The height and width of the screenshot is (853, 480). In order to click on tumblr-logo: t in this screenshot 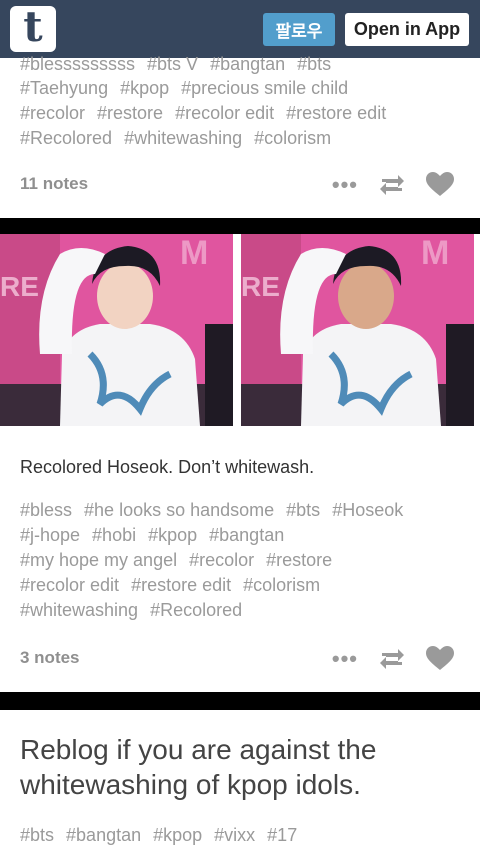, I will do `click(33, 29)`.